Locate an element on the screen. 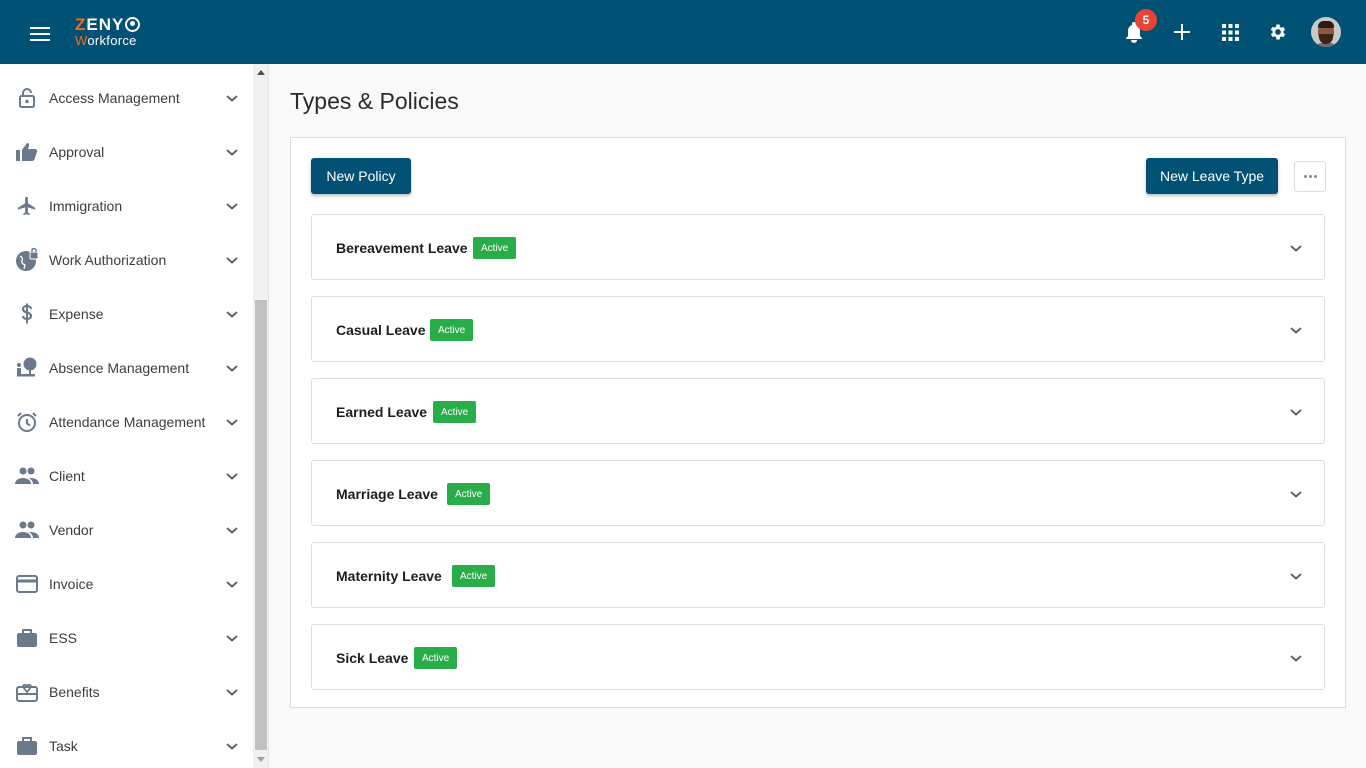  leave-type-name: Earned Leave is located at coordinates (382, 412).